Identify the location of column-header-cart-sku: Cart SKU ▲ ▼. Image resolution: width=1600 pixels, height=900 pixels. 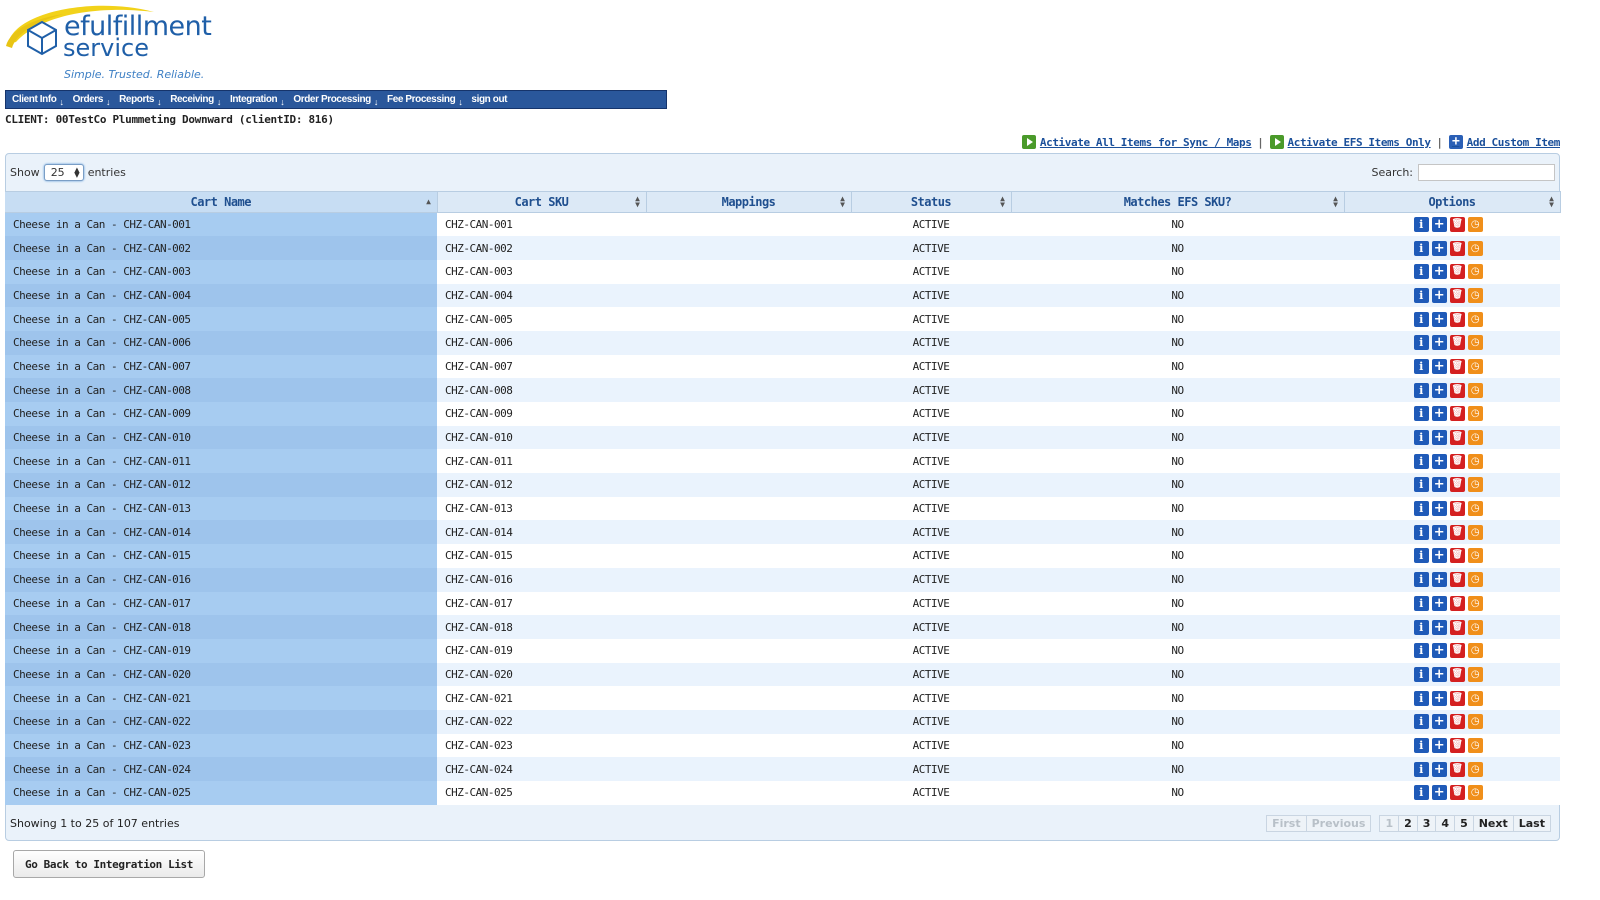
(542, 202).